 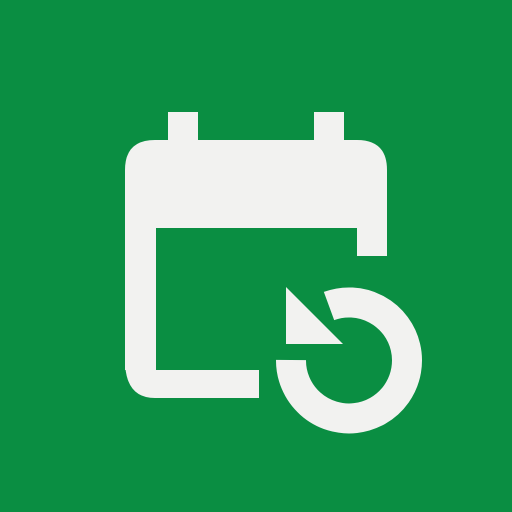 What do you see at coordinates (372, 241) in the screenshot?
I see `calendar-right-stub` at bounding box center [372, 241].